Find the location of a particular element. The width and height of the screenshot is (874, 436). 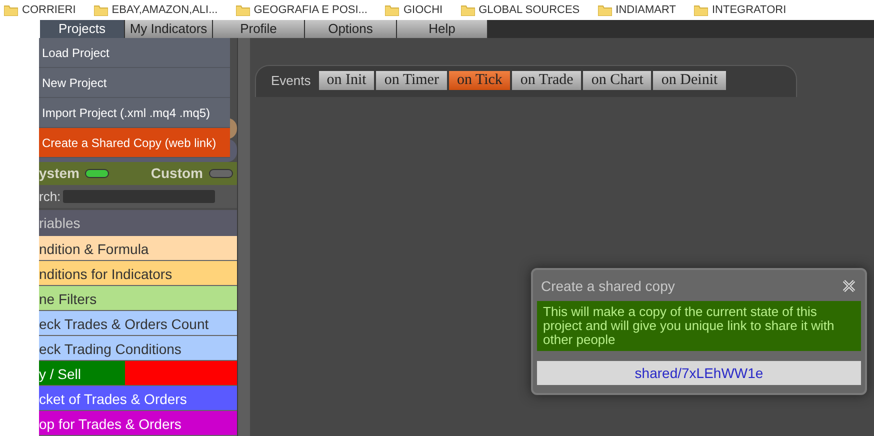

menu-item: Load Project is located at coordinates (134, 53).